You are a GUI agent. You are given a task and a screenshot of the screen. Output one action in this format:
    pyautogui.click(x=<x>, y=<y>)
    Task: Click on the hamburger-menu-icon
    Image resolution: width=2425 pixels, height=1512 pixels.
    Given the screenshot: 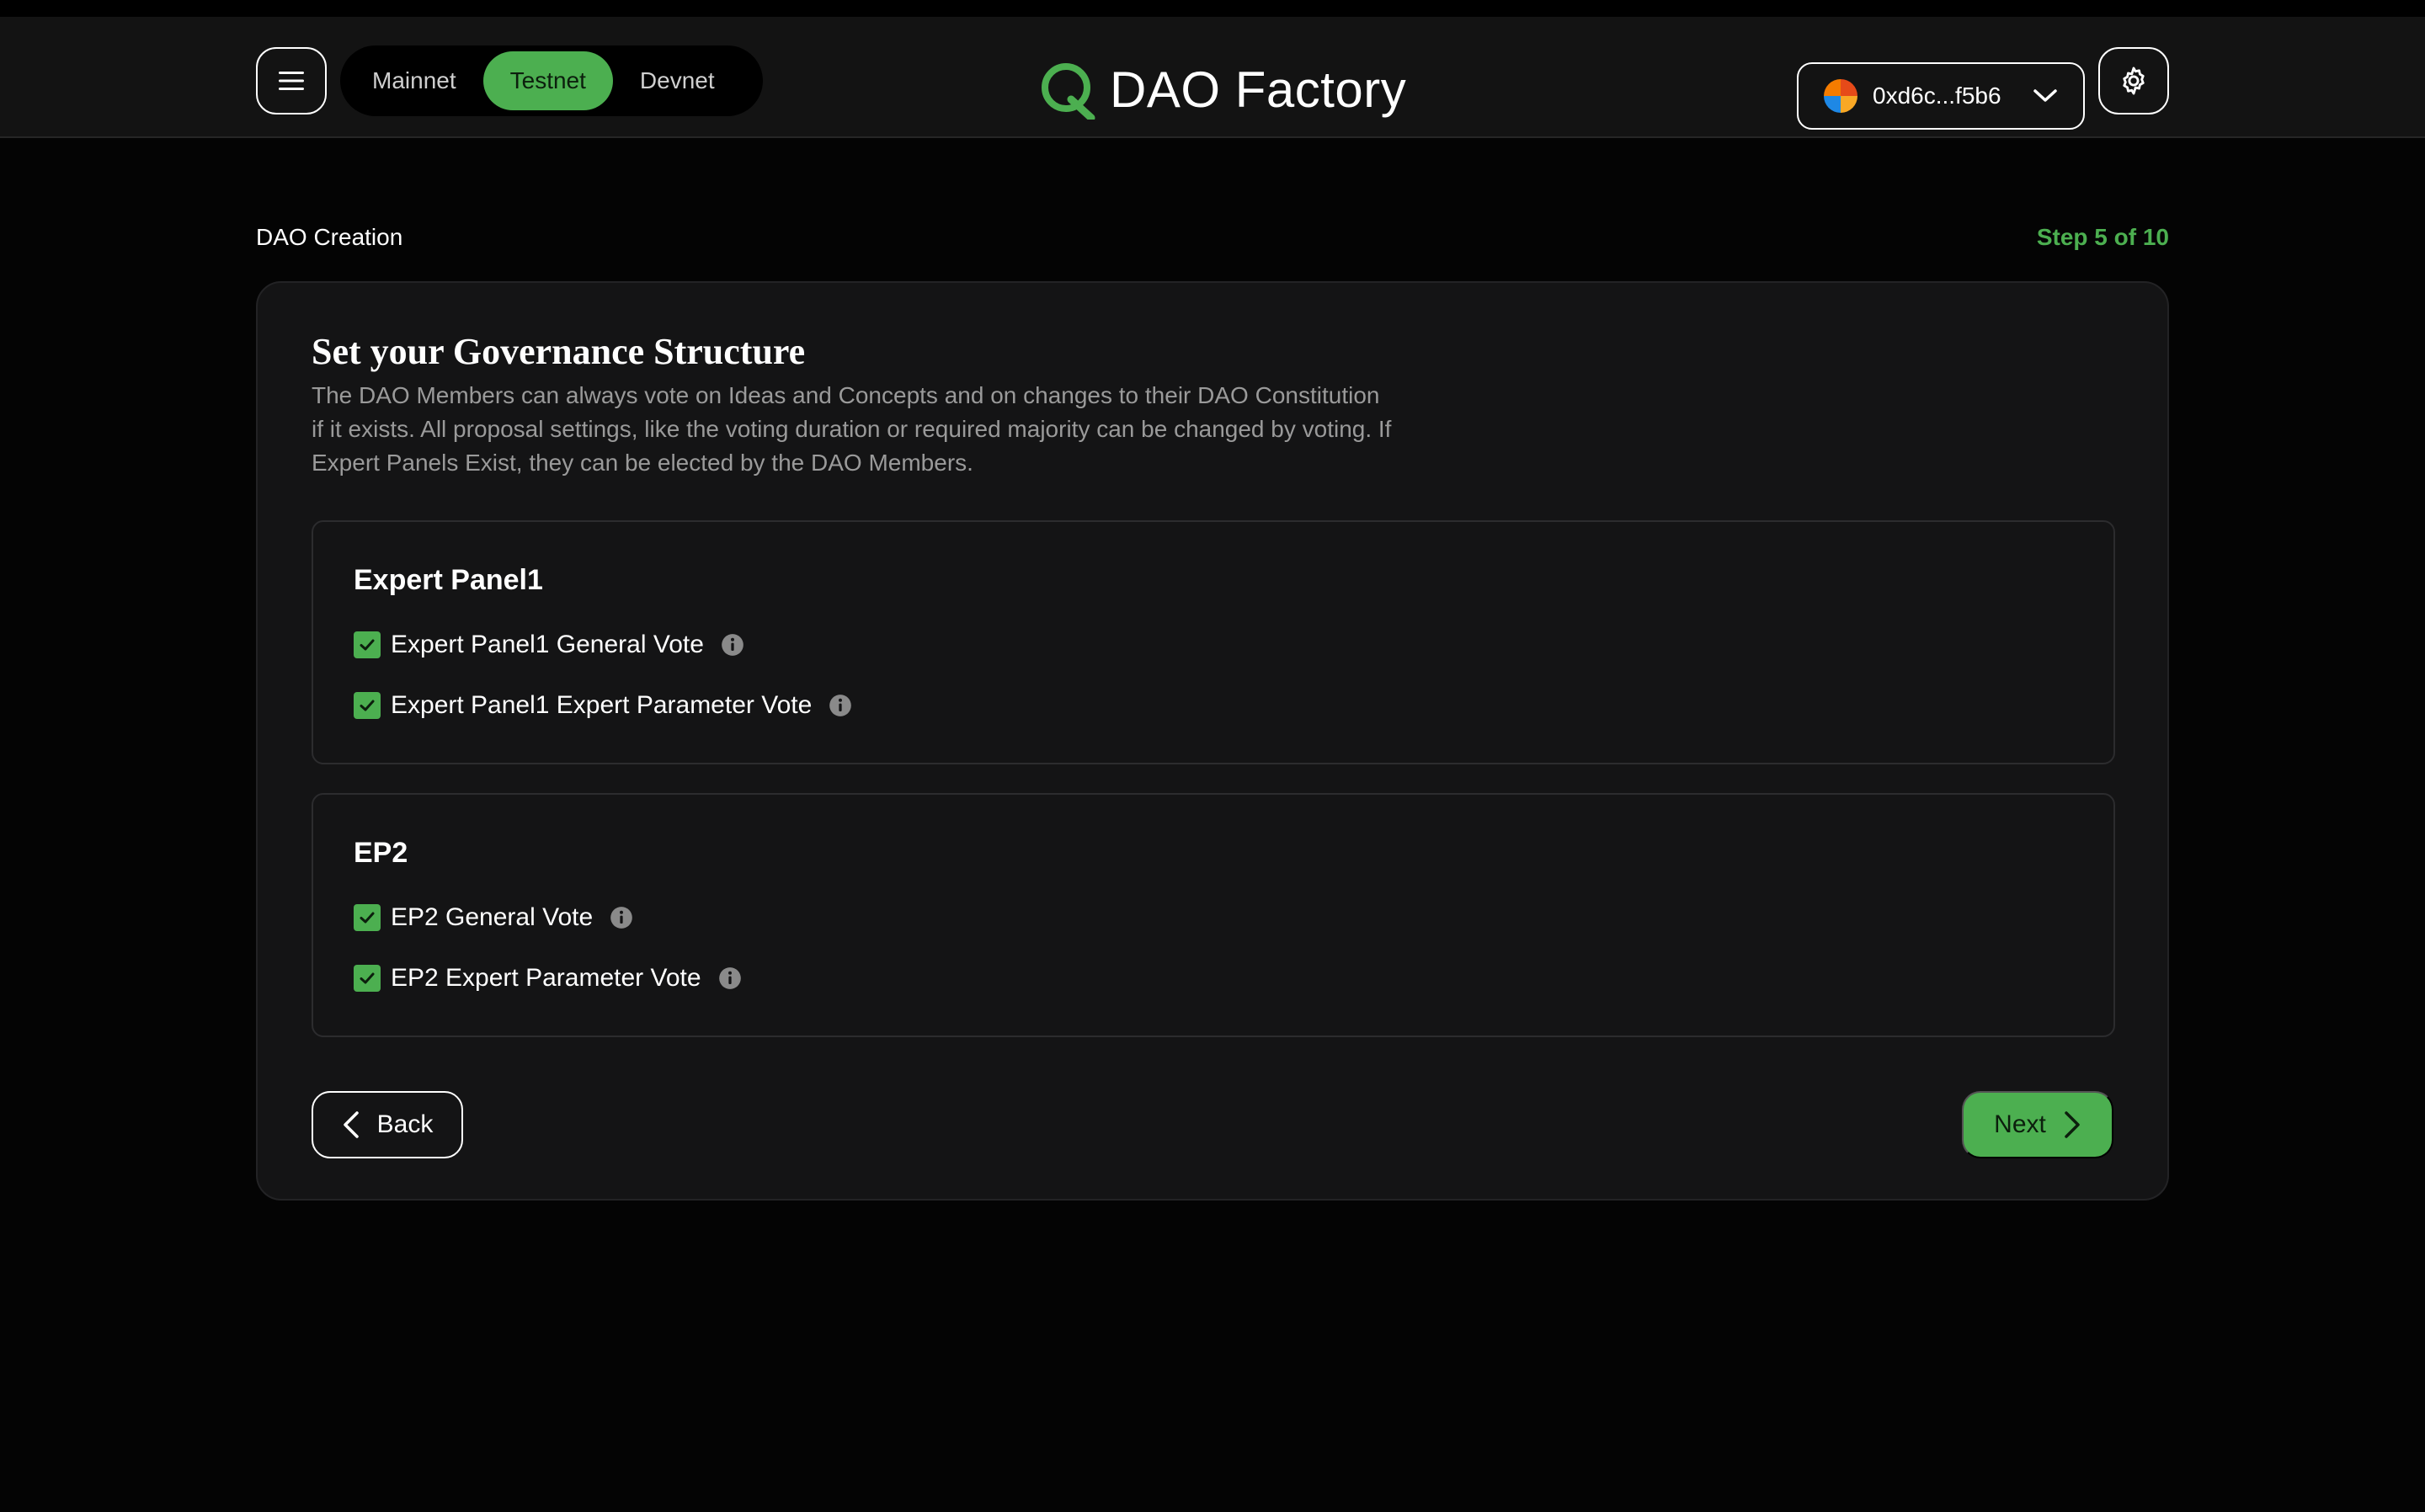 What is the action you would take?
    pyautogui.click(x=291, y=81)
    